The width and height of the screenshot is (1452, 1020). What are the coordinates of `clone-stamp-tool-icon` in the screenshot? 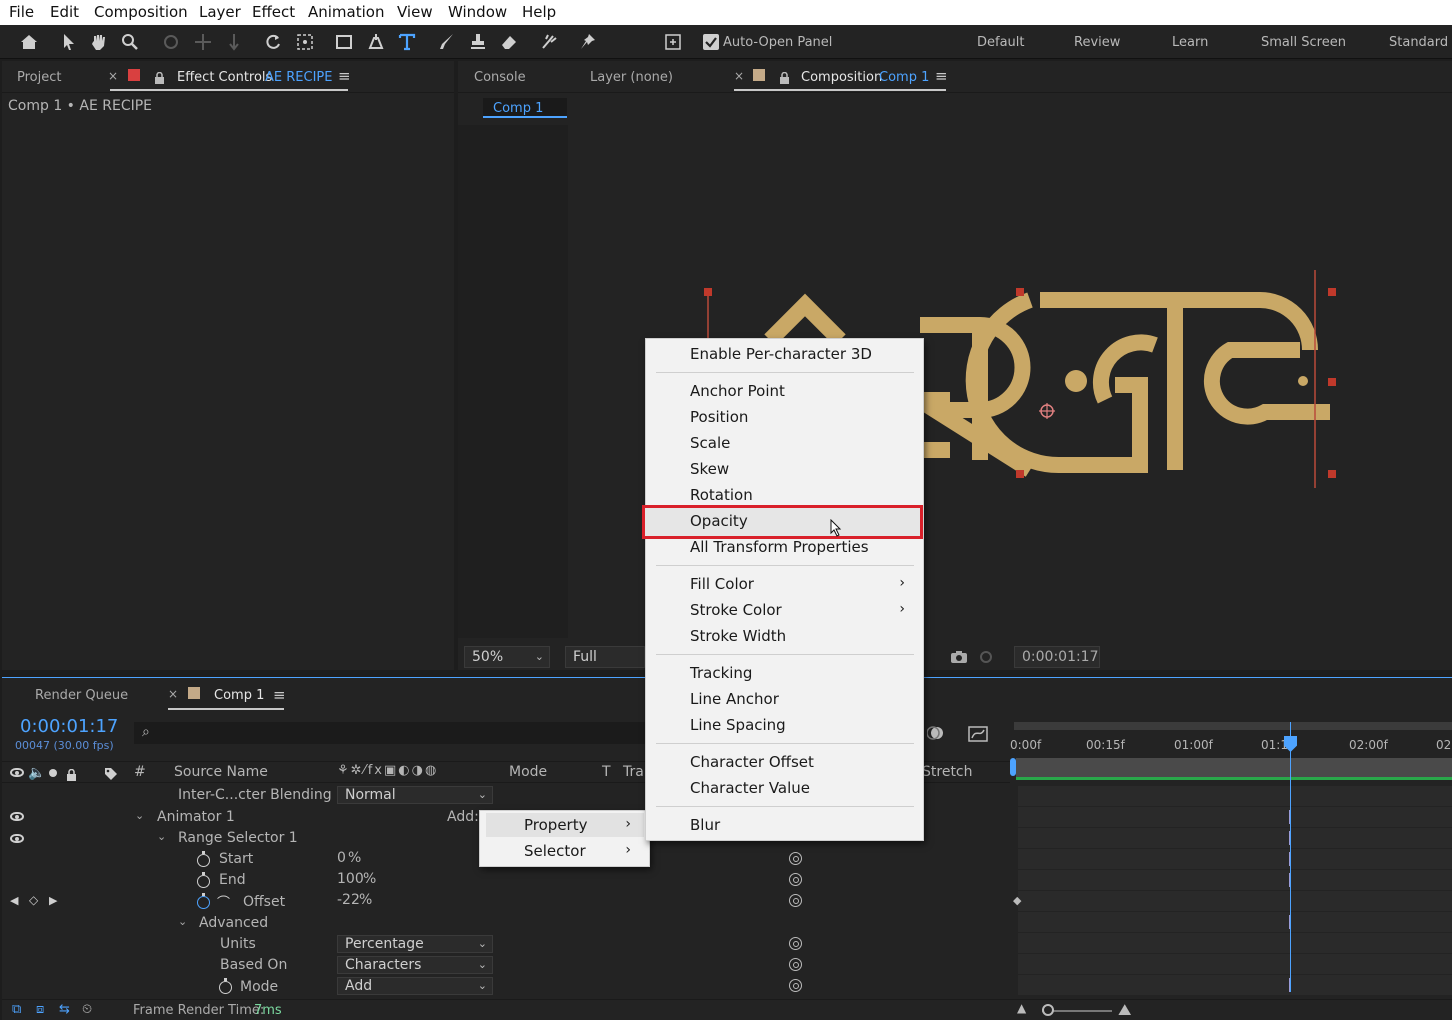 It's located at (478, 42).